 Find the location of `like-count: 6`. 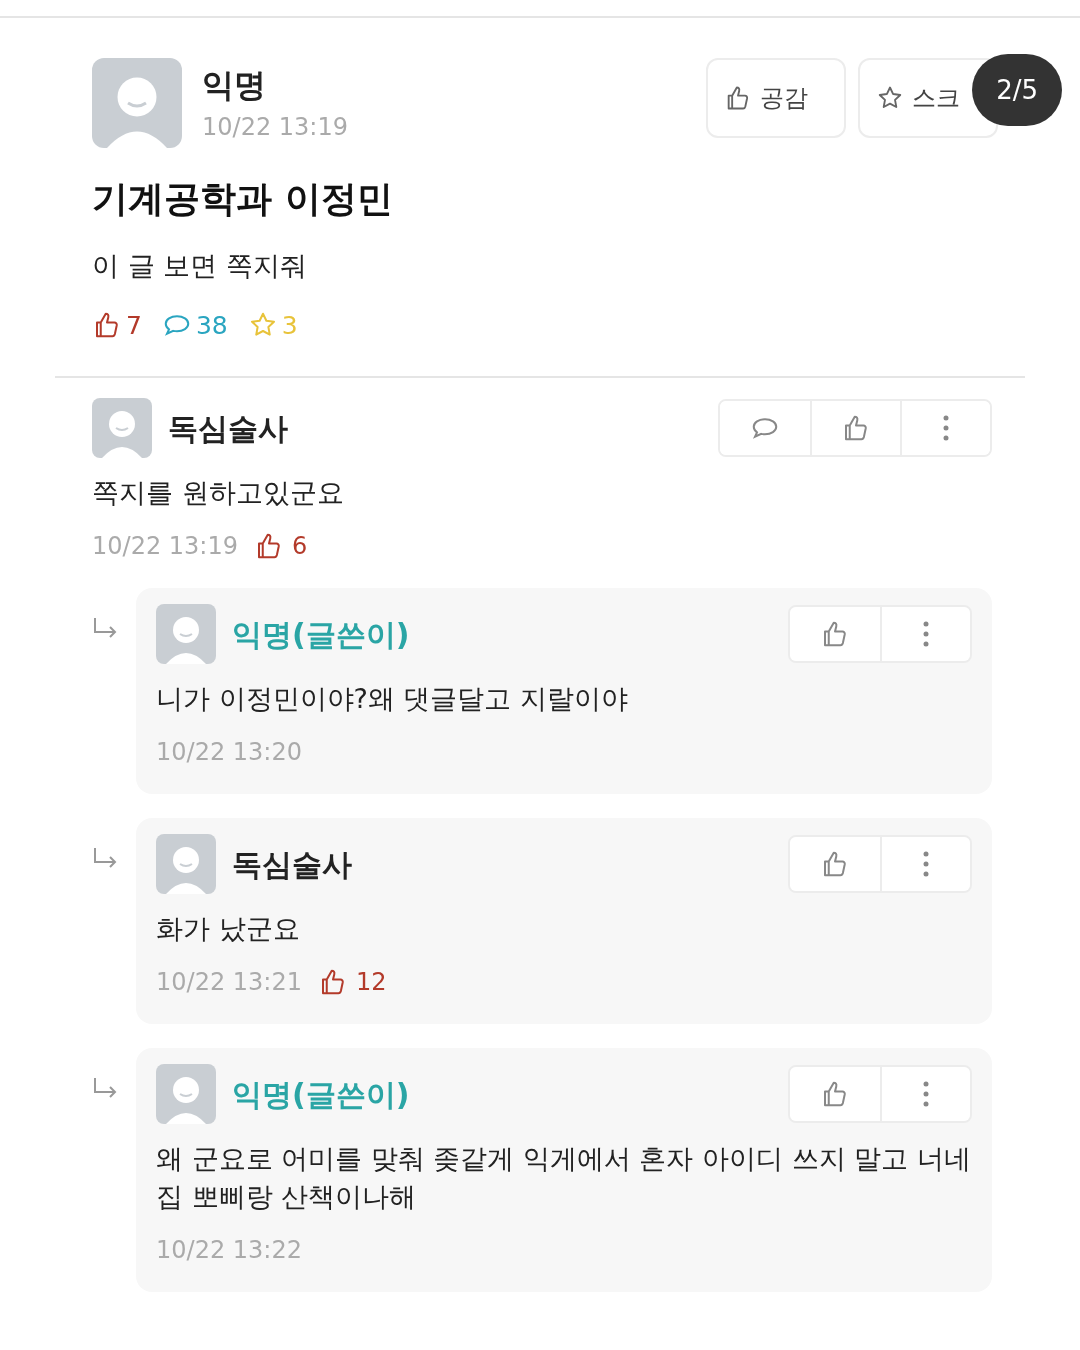

like-count: 6 is located at coordinates (299, 546).